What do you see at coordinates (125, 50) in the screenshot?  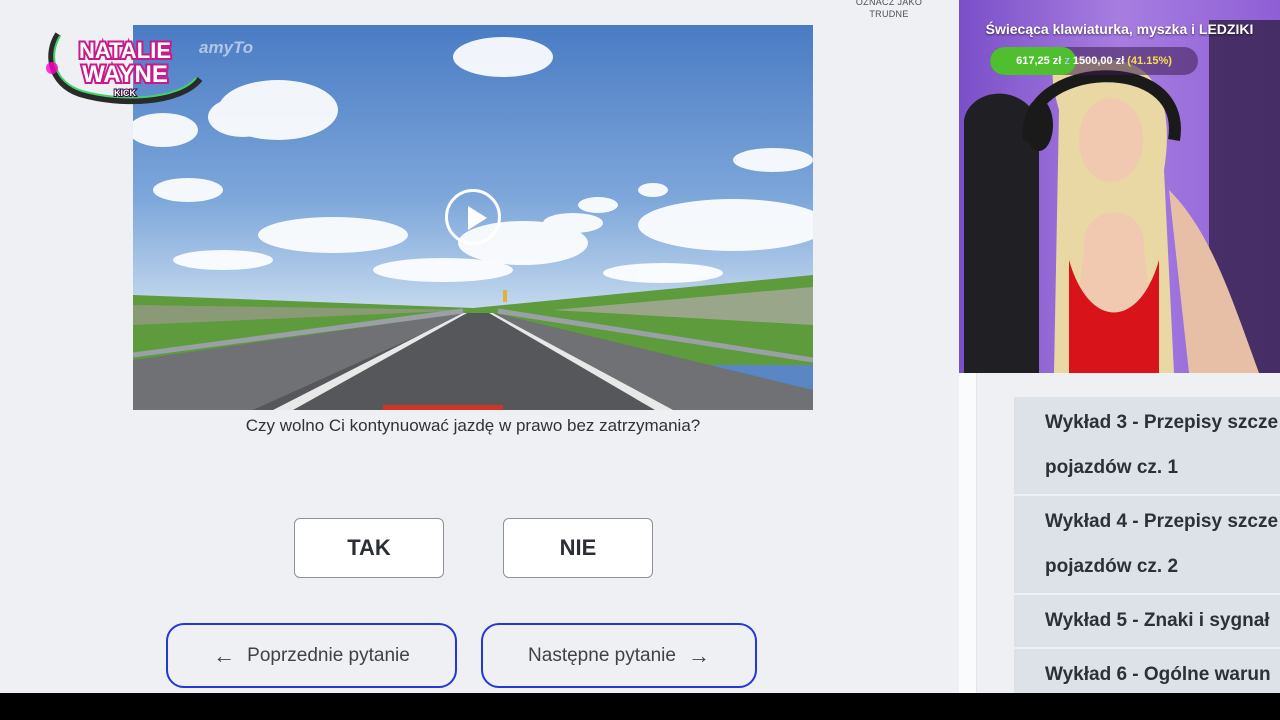 I see `logo-line1: NATALIE` at bounding box center [125, 50].